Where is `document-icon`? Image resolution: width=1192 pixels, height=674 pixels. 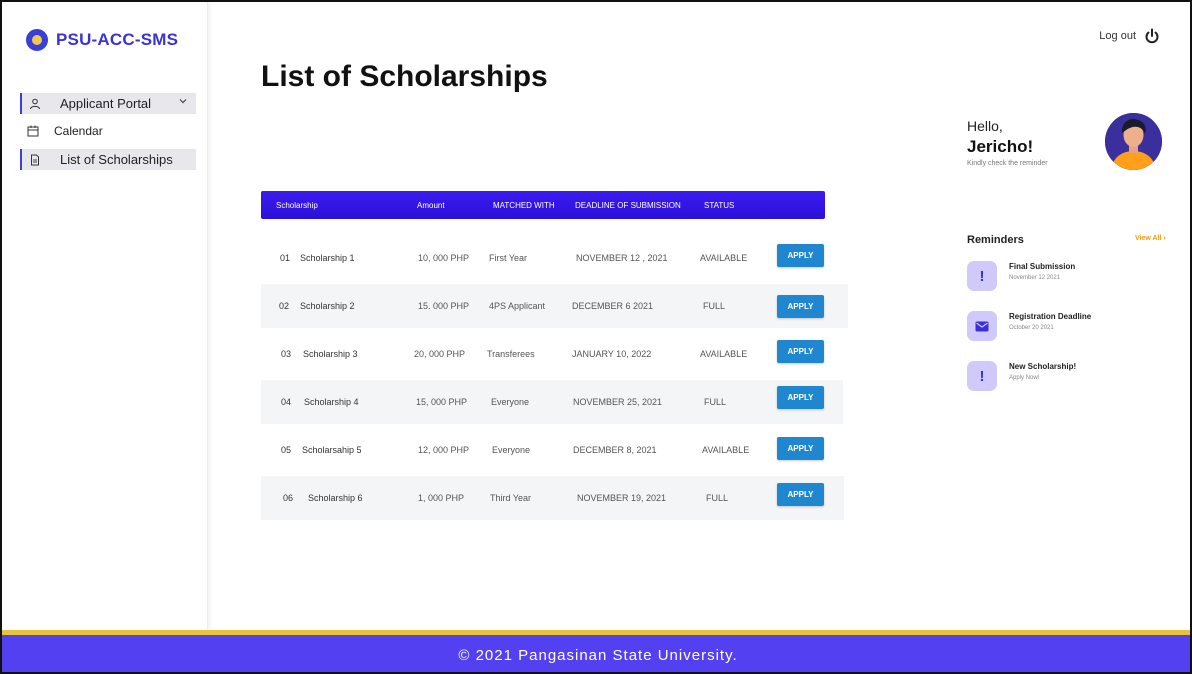
document-icon is located at coordinates (35, 160).